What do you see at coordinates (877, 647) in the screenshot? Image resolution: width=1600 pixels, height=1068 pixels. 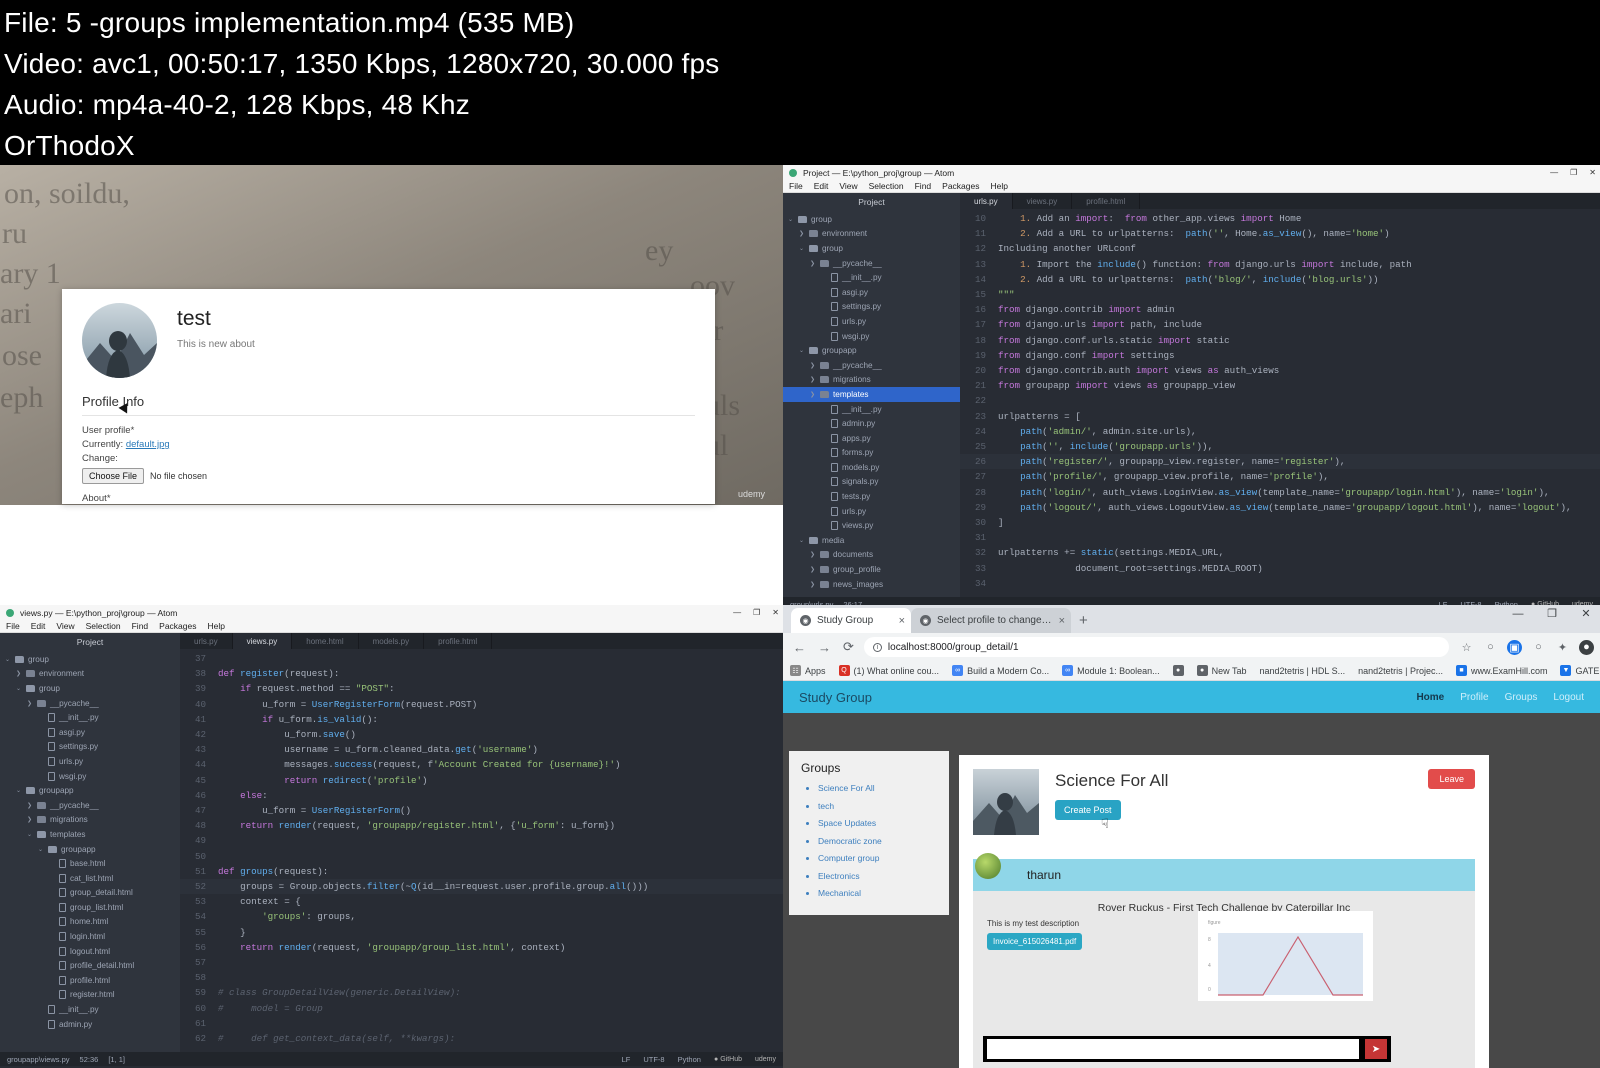 I see `site-info-icon: i` at bounding box center [877, 647].